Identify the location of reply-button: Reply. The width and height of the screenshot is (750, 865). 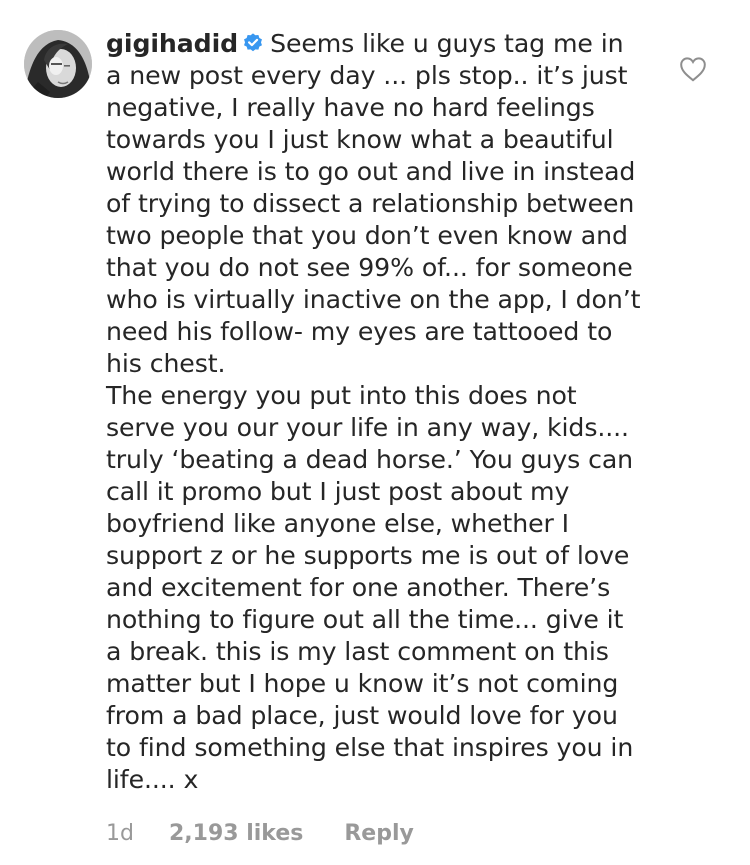
(379, 834).